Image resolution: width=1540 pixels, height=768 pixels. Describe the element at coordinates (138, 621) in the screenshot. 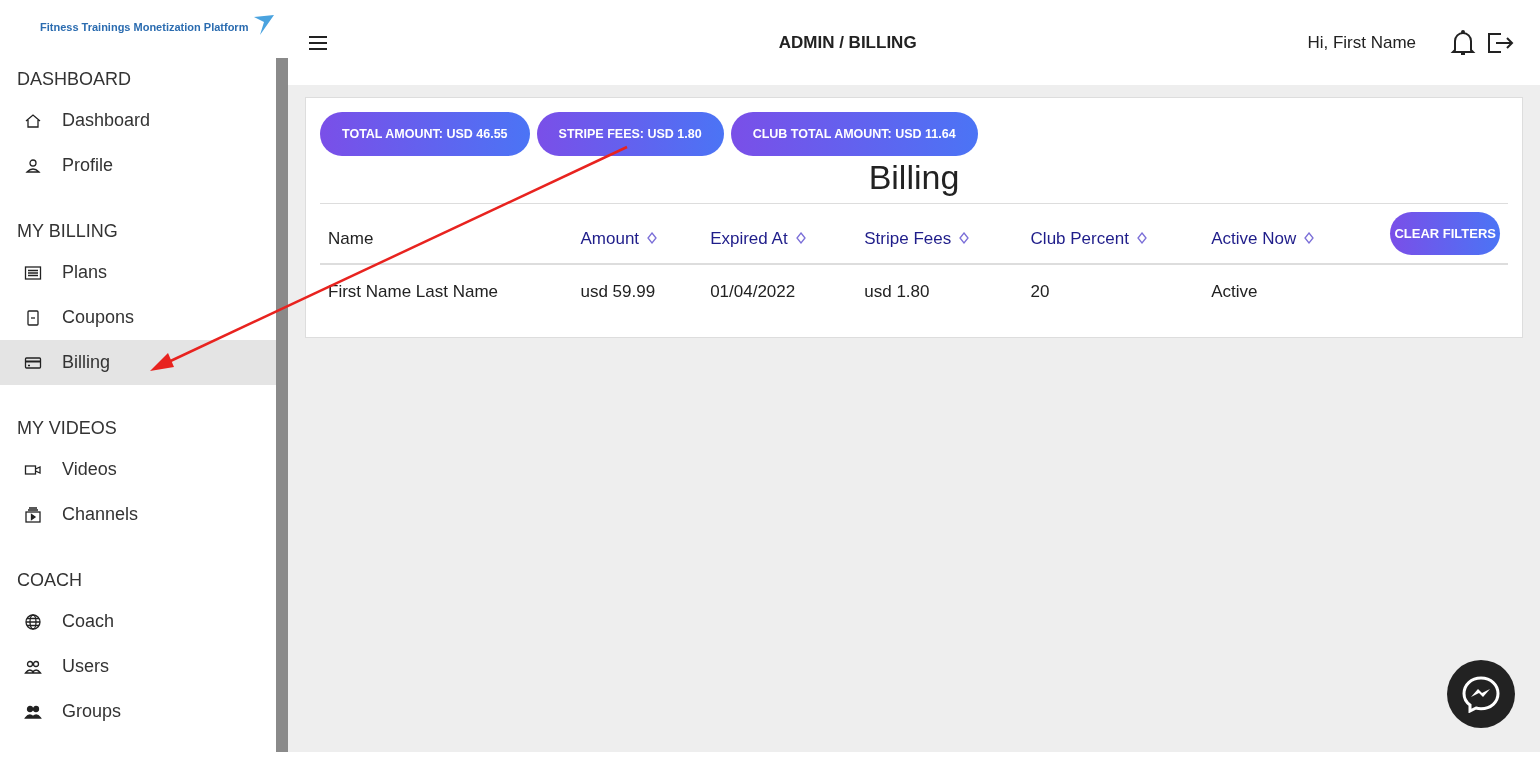

I see `sidebar-item: Coach` at that location.